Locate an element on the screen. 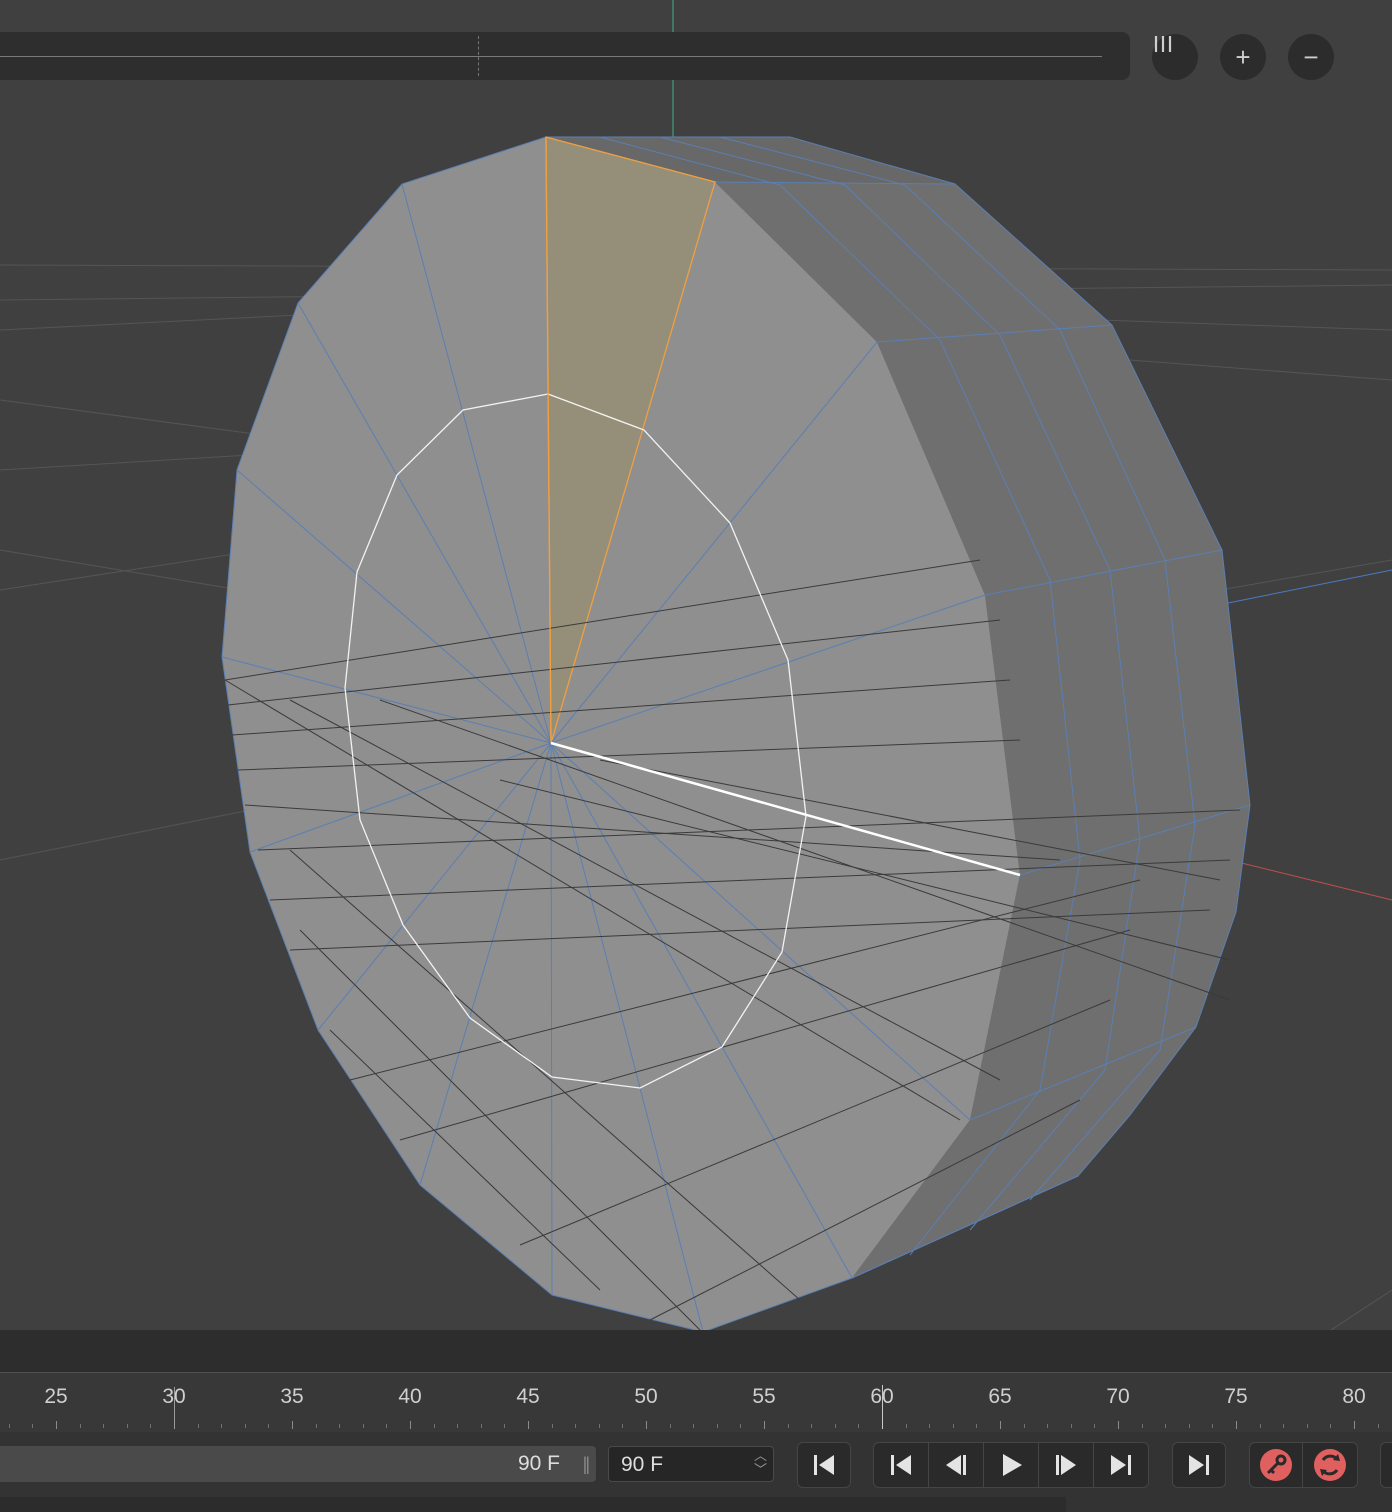 The width and height of the screenshot is (1392, 1512). step-back-button is located at coordinates (956, 1465).